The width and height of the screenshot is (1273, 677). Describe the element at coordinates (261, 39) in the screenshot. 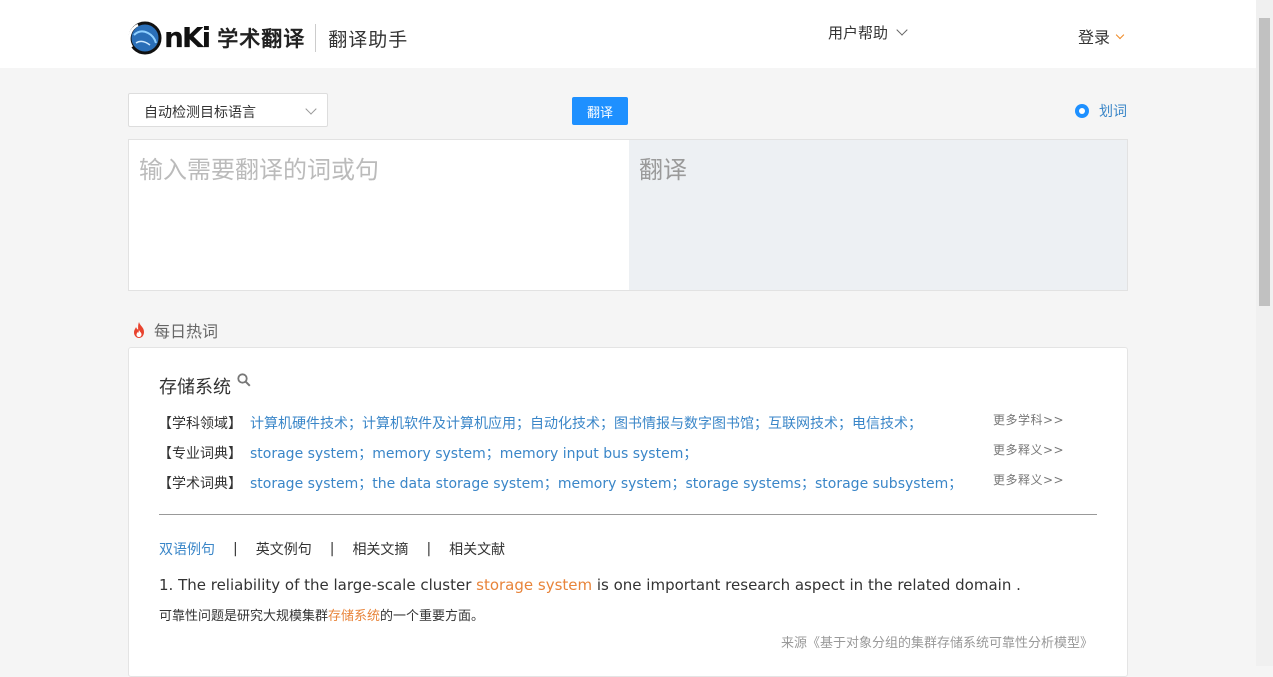

I see `logo-brand: 学术翻译` at that location.